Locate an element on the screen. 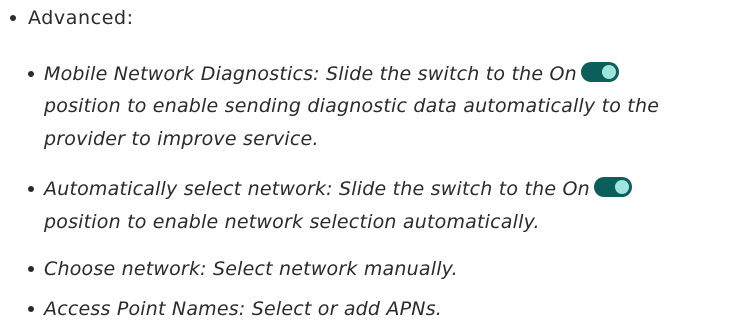 The image size is (732, 324). list-item-choose-network: Choose network: Select network manually. is located at coordinates (251, 269).